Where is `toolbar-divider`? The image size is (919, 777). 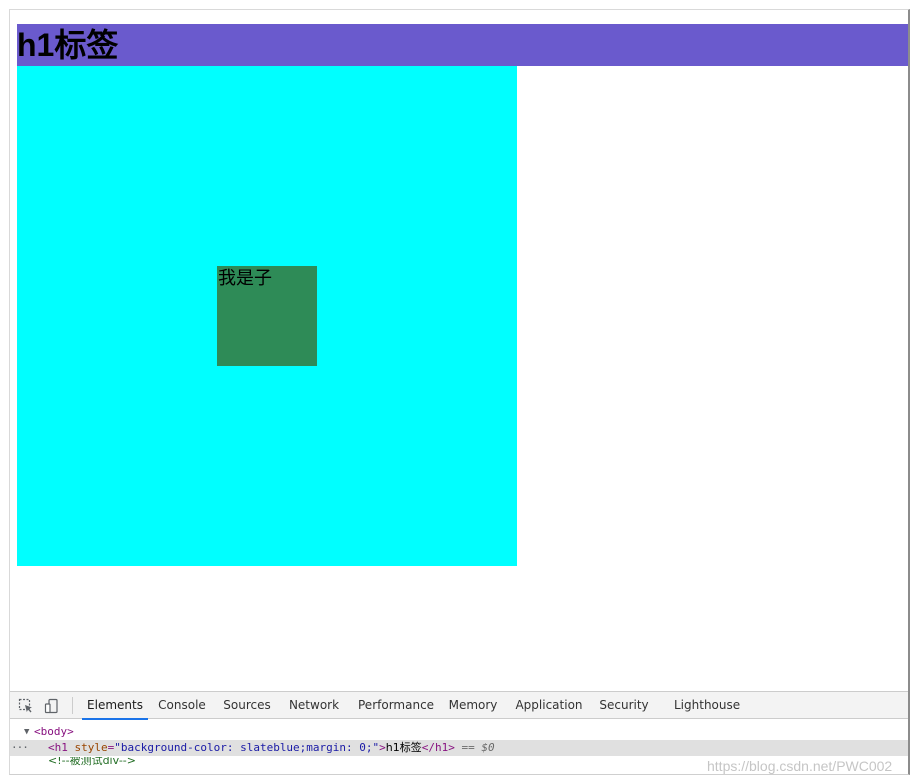
toolbar-divider is located at coordinates (72, 705).